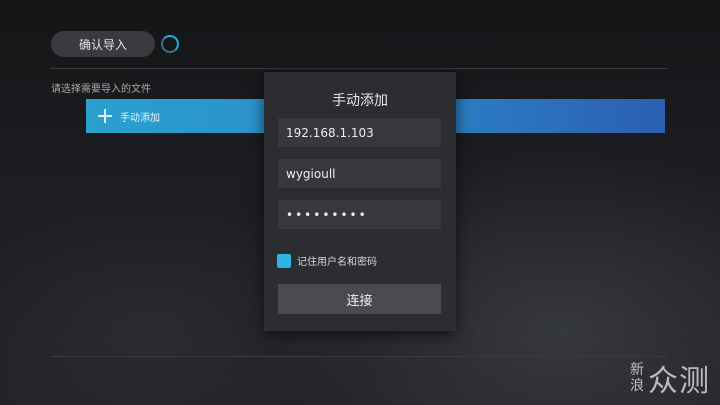  Describe the element at coordinates (637, 370) in the screenshot. I see `watermark-line1: 新` at that location.